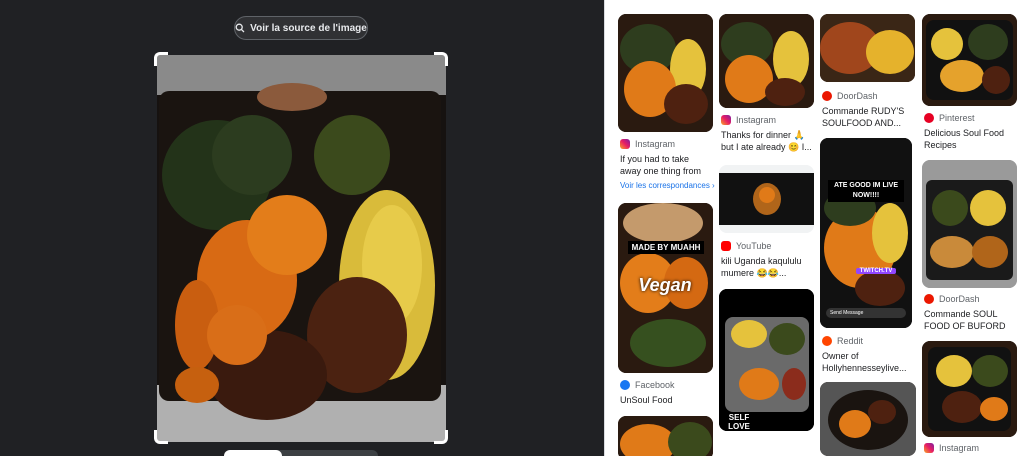 The height and width of the screenshot is (456, 1024). I want to click on live-stream-thumbnail-image, so click(866, 233).